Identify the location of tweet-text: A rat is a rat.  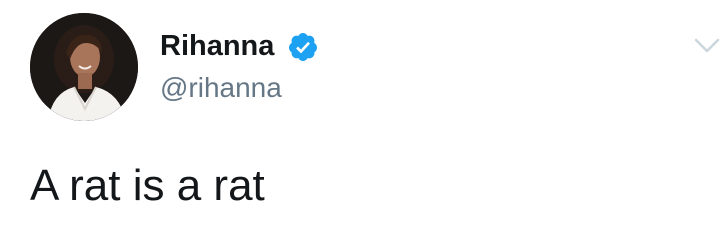
(147, 185).